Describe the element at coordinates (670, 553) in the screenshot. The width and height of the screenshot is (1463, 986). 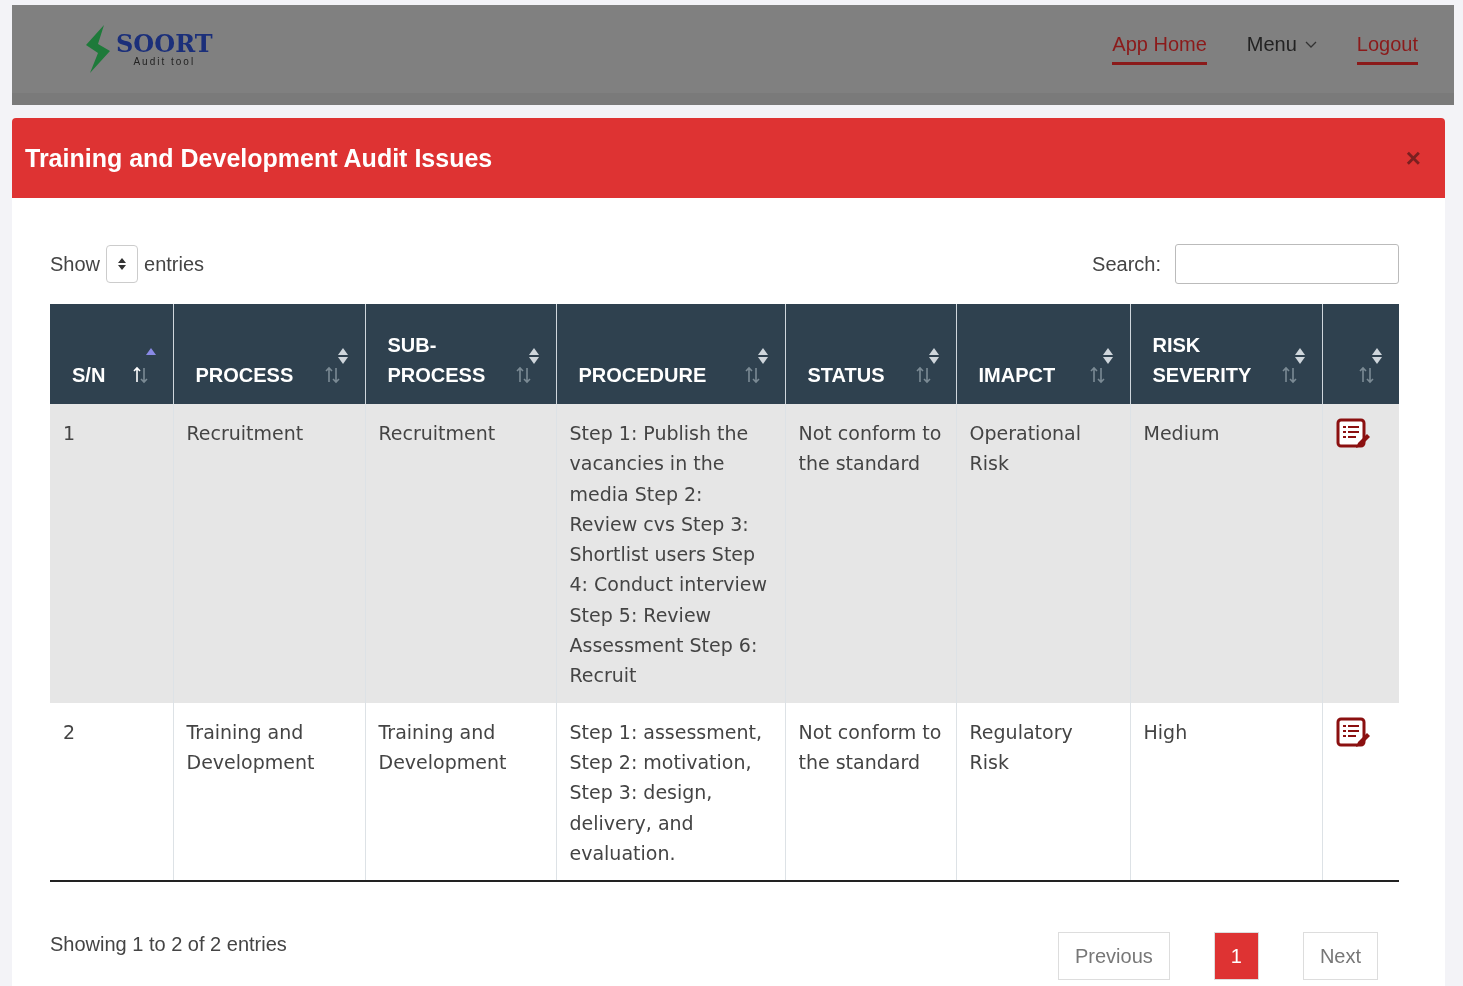
I see `table-cell: Step 1: Publish the vacancies in the media Step 2: Review cvs Step 3: Shortlist users Step 4: Conduct interview Step 5: Review Assessment Step 6: Recruit` at that location.